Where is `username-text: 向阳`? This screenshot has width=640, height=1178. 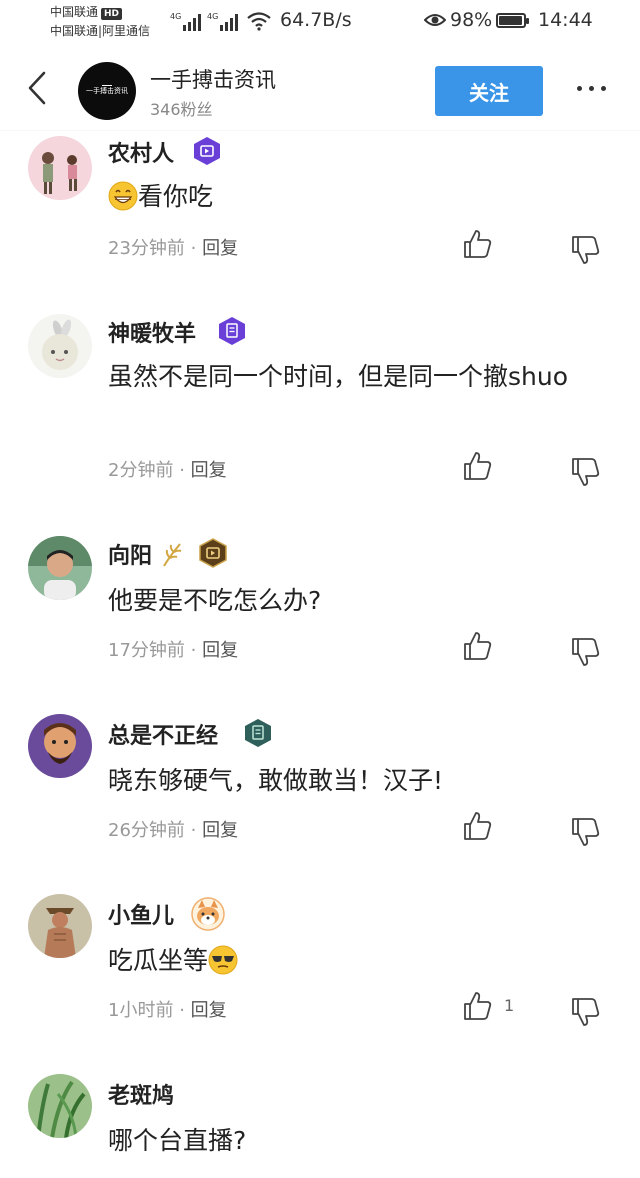
username-text: 向阳 is located at coordinates (130, 556).